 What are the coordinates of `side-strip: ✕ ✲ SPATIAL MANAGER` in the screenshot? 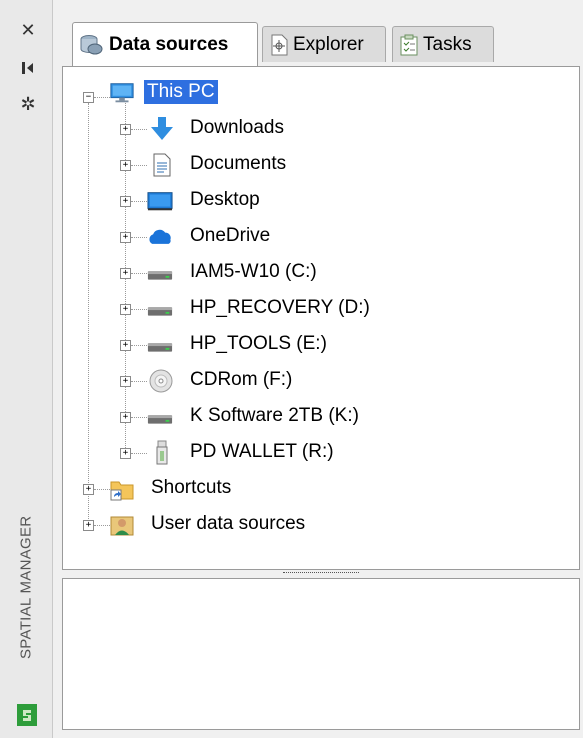 It's located at (26, 369).